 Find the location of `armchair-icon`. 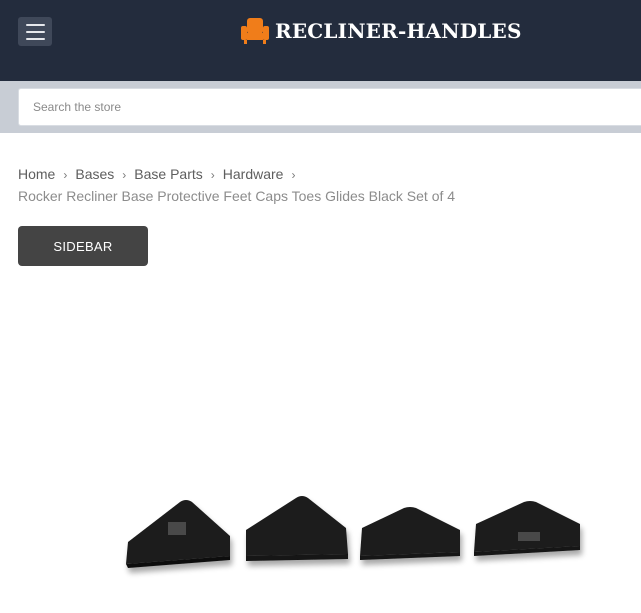

armchair-icon is located at coordinates (255, 31).